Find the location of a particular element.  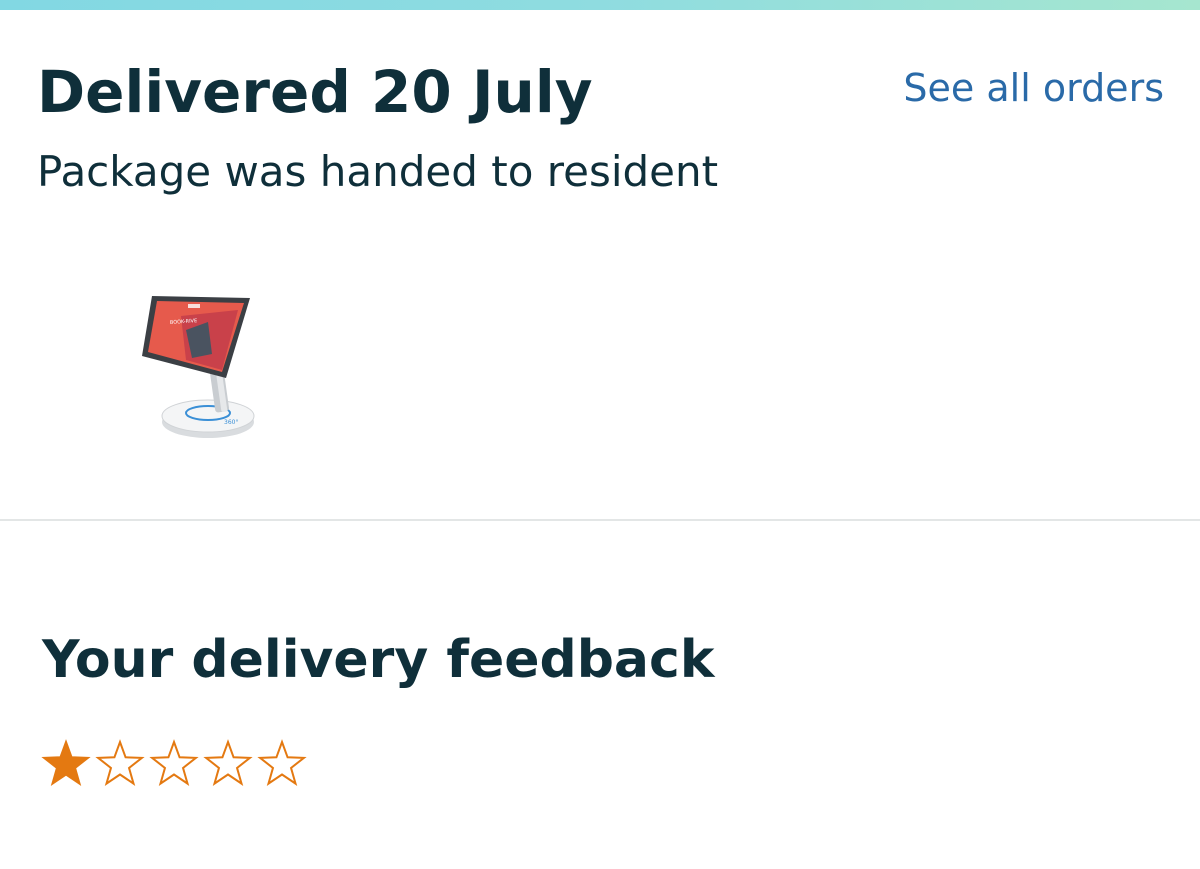

delivery-title: Delivered 20 July is located at coordinates (315, 92).